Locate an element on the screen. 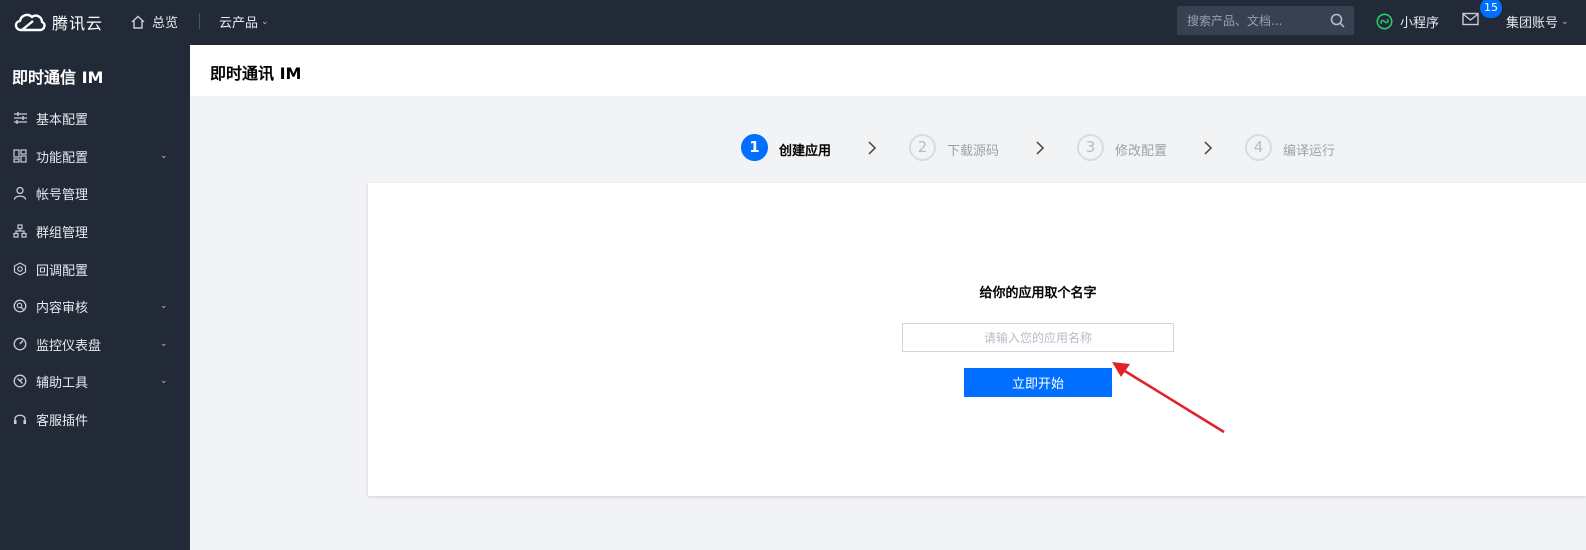 The height and width of the screenshot is (550, 1586). account-label: 集团账号 is located at coordinates (1532, 23).